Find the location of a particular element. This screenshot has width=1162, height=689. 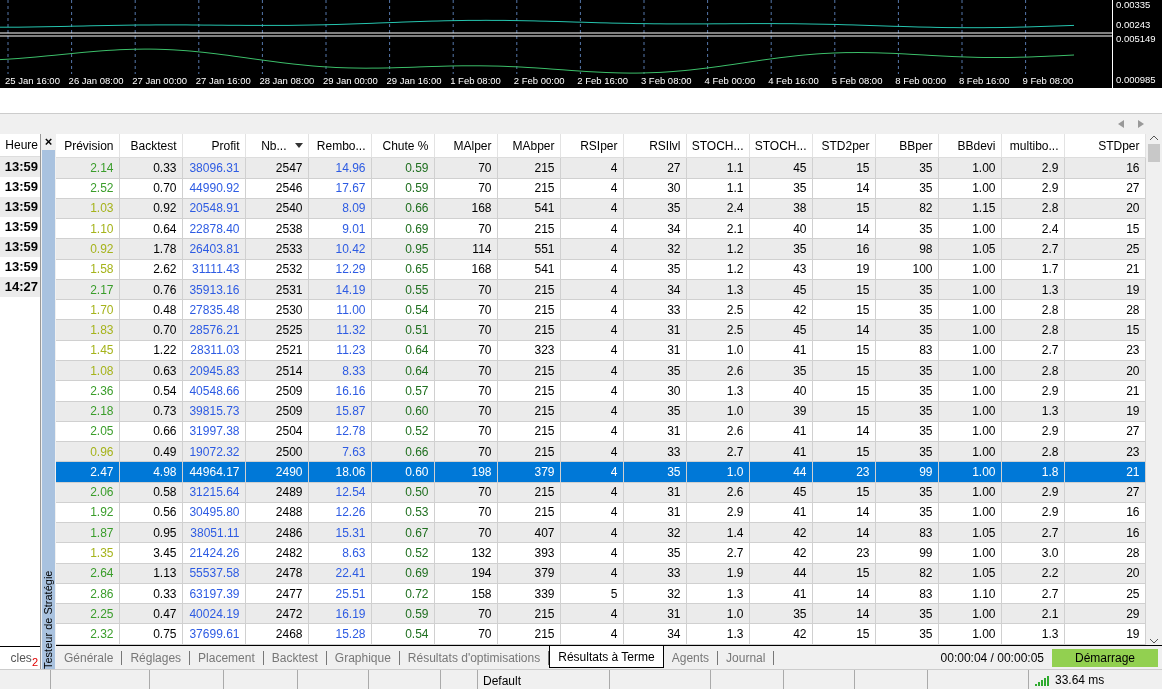

table-cell: 0.52 is located at coordinates (402, 431).